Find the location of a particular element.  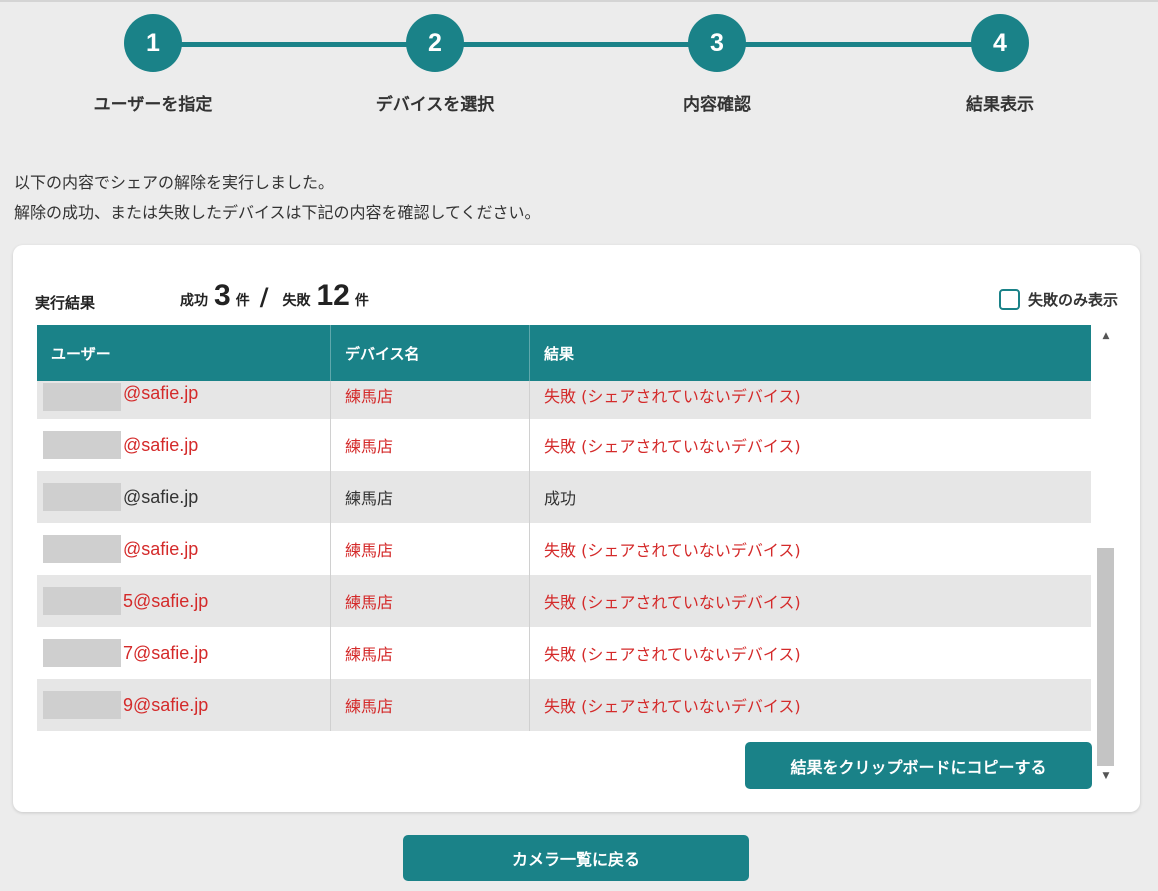

table-row: 9@safie.jp 練馬店 失敗 (シェアされていないデバイス) is located at coordinates (564, 705).